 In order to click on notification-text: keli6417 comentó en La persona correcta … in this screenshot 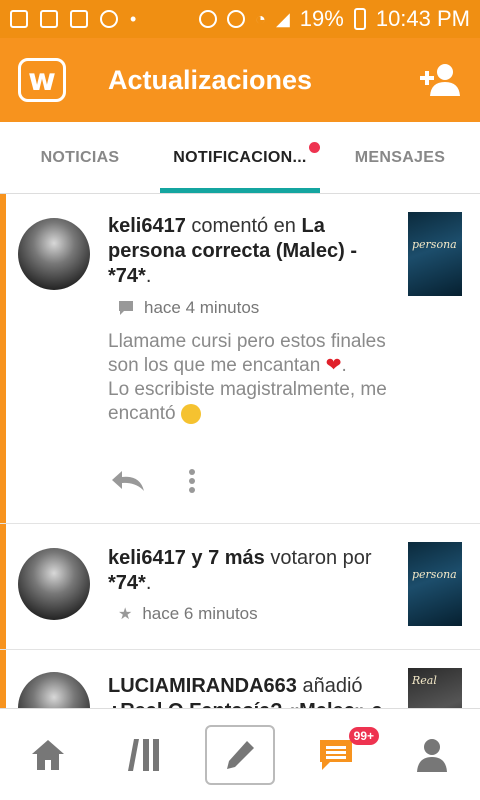, I will do `click(249, 251)`.